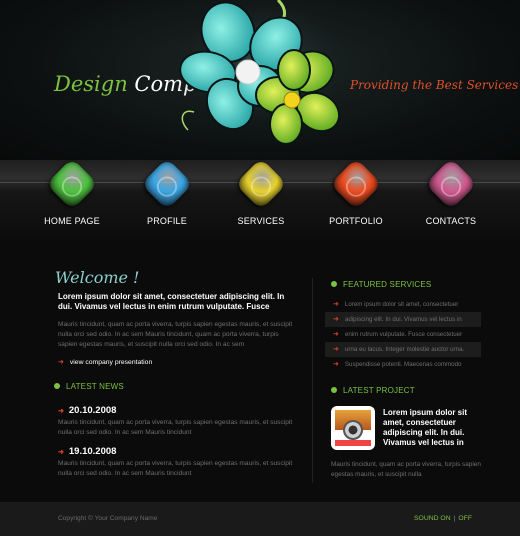 Image resolution: width=520 pixels, height=536 pixels. I want to click on news-date-link: ➜ 19.10.2008, so click(87, 451).